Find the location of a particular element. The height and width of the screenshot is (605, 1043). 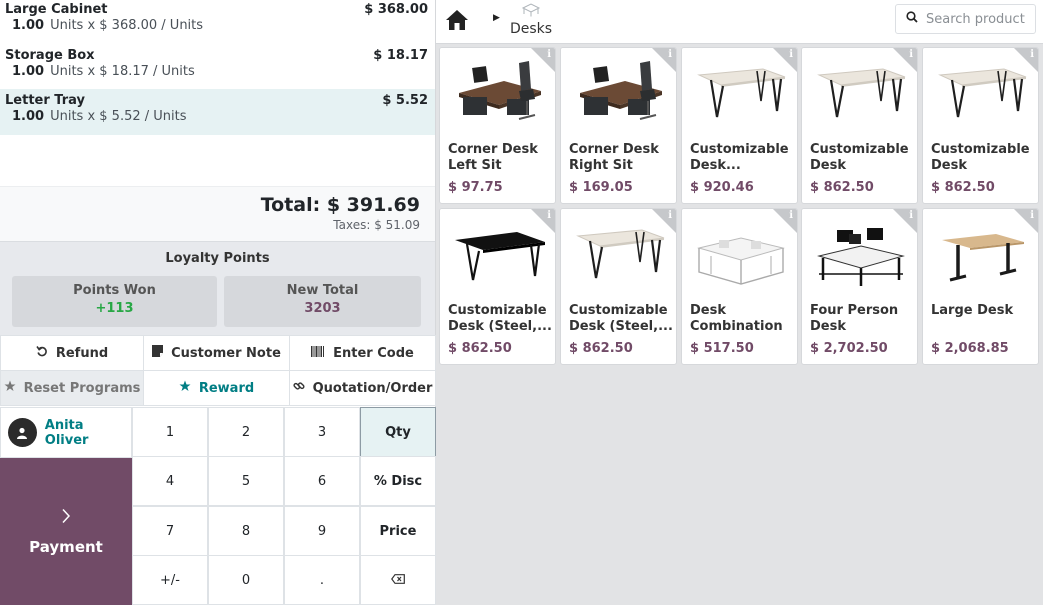

customer-note-button: Customer Note is located at coordinates (216, 353).